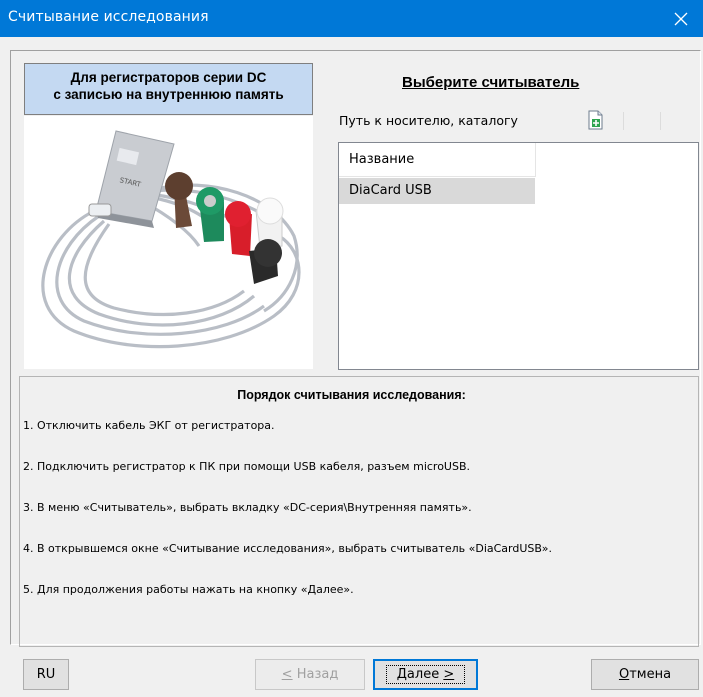 Image resolution: width=703 pixels, height=697 pixels. Describe the element at coordinates (596, 120) in the screenshot. I see `add-document-icon` at that location.